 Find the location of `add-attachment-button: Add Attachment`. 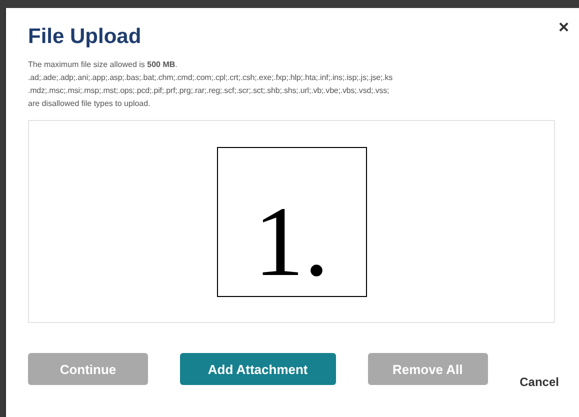

add-attachment-button: Add Attachment is located at coordinates (258, 369).